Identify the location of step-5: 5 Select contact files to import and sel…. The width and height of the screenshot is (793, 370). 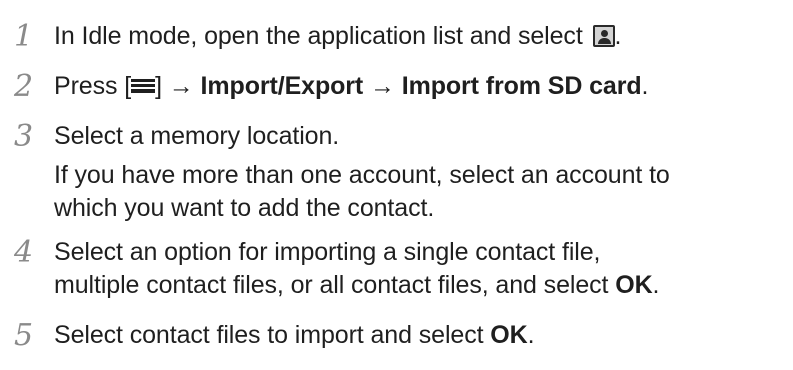
(396, 335).